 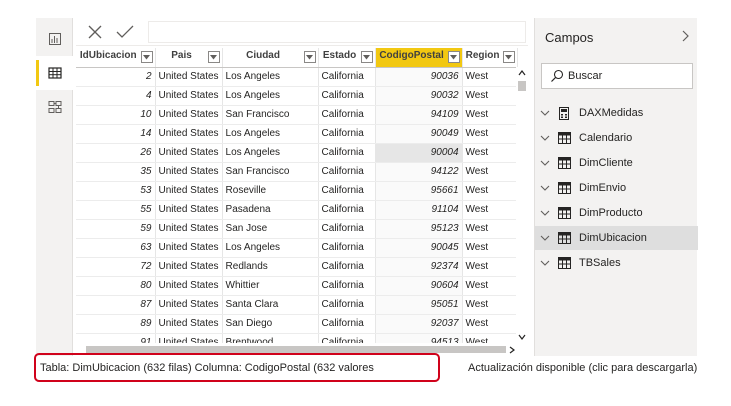 I want to click on formula-input, so click(x=337, y=32).